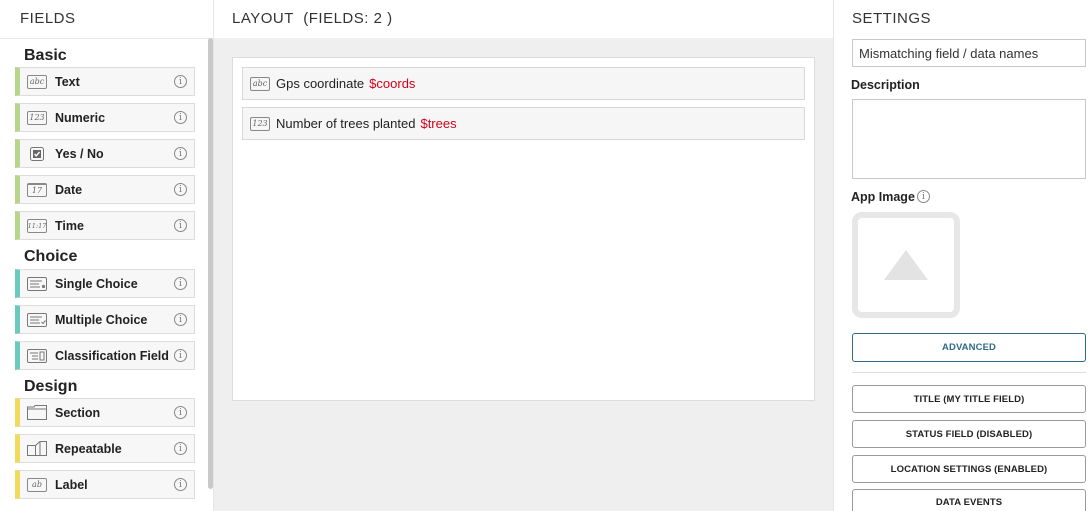 This screenshot has width=1089, height=511. What do you see at coordinates (105, 412) in the screenshot?
I see `field-item-section: Section i` at bounding box center [105, 412].